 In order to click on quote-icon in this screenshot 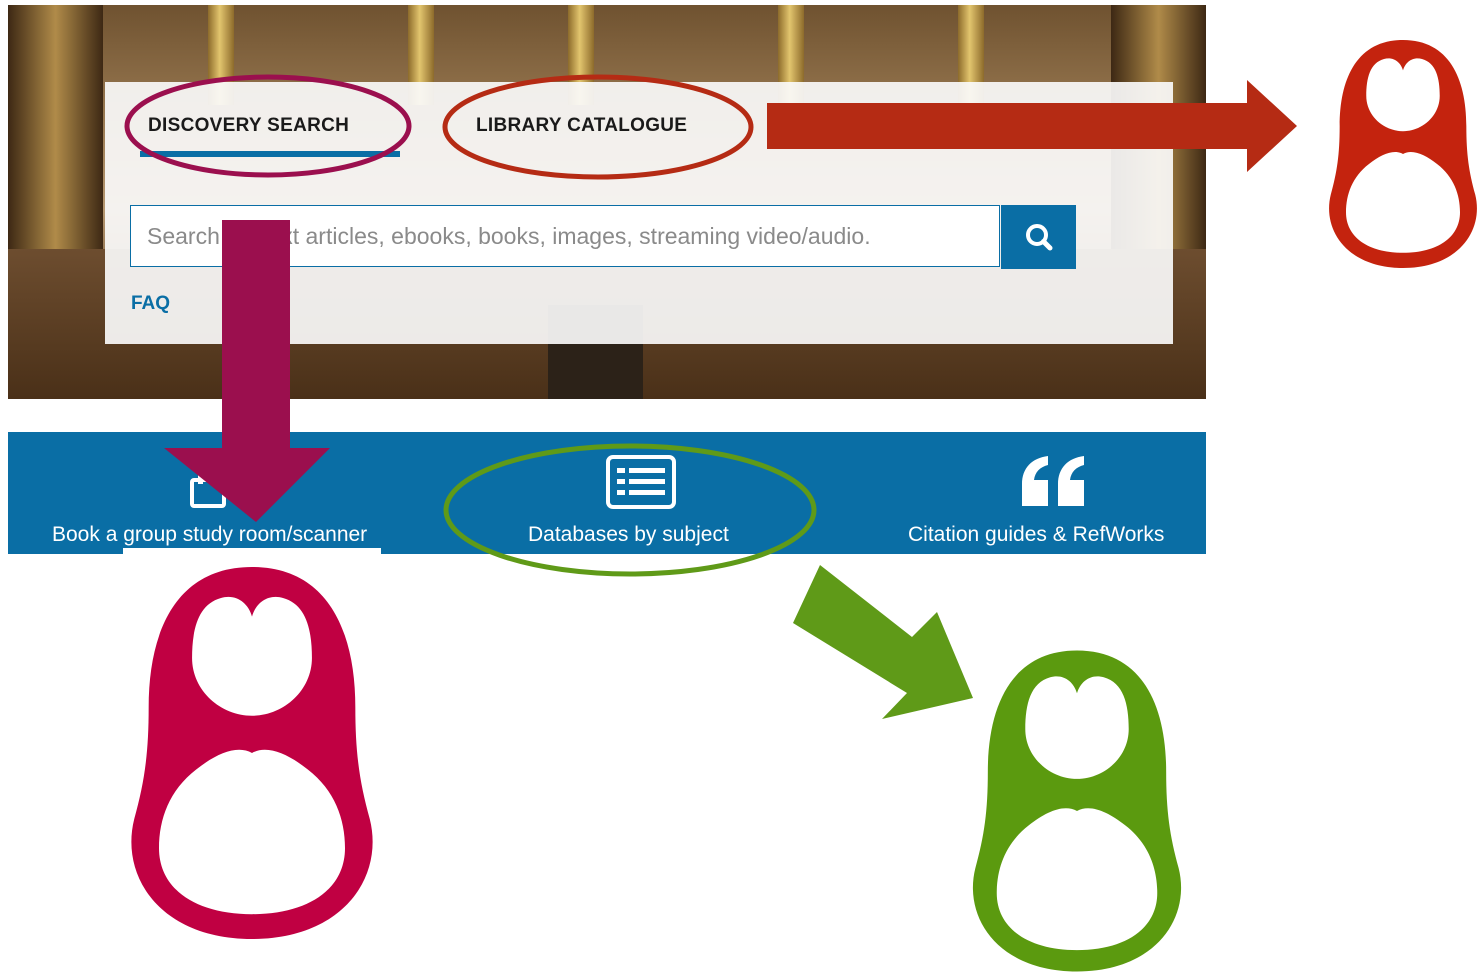, I will do `click(1053, 481)`.